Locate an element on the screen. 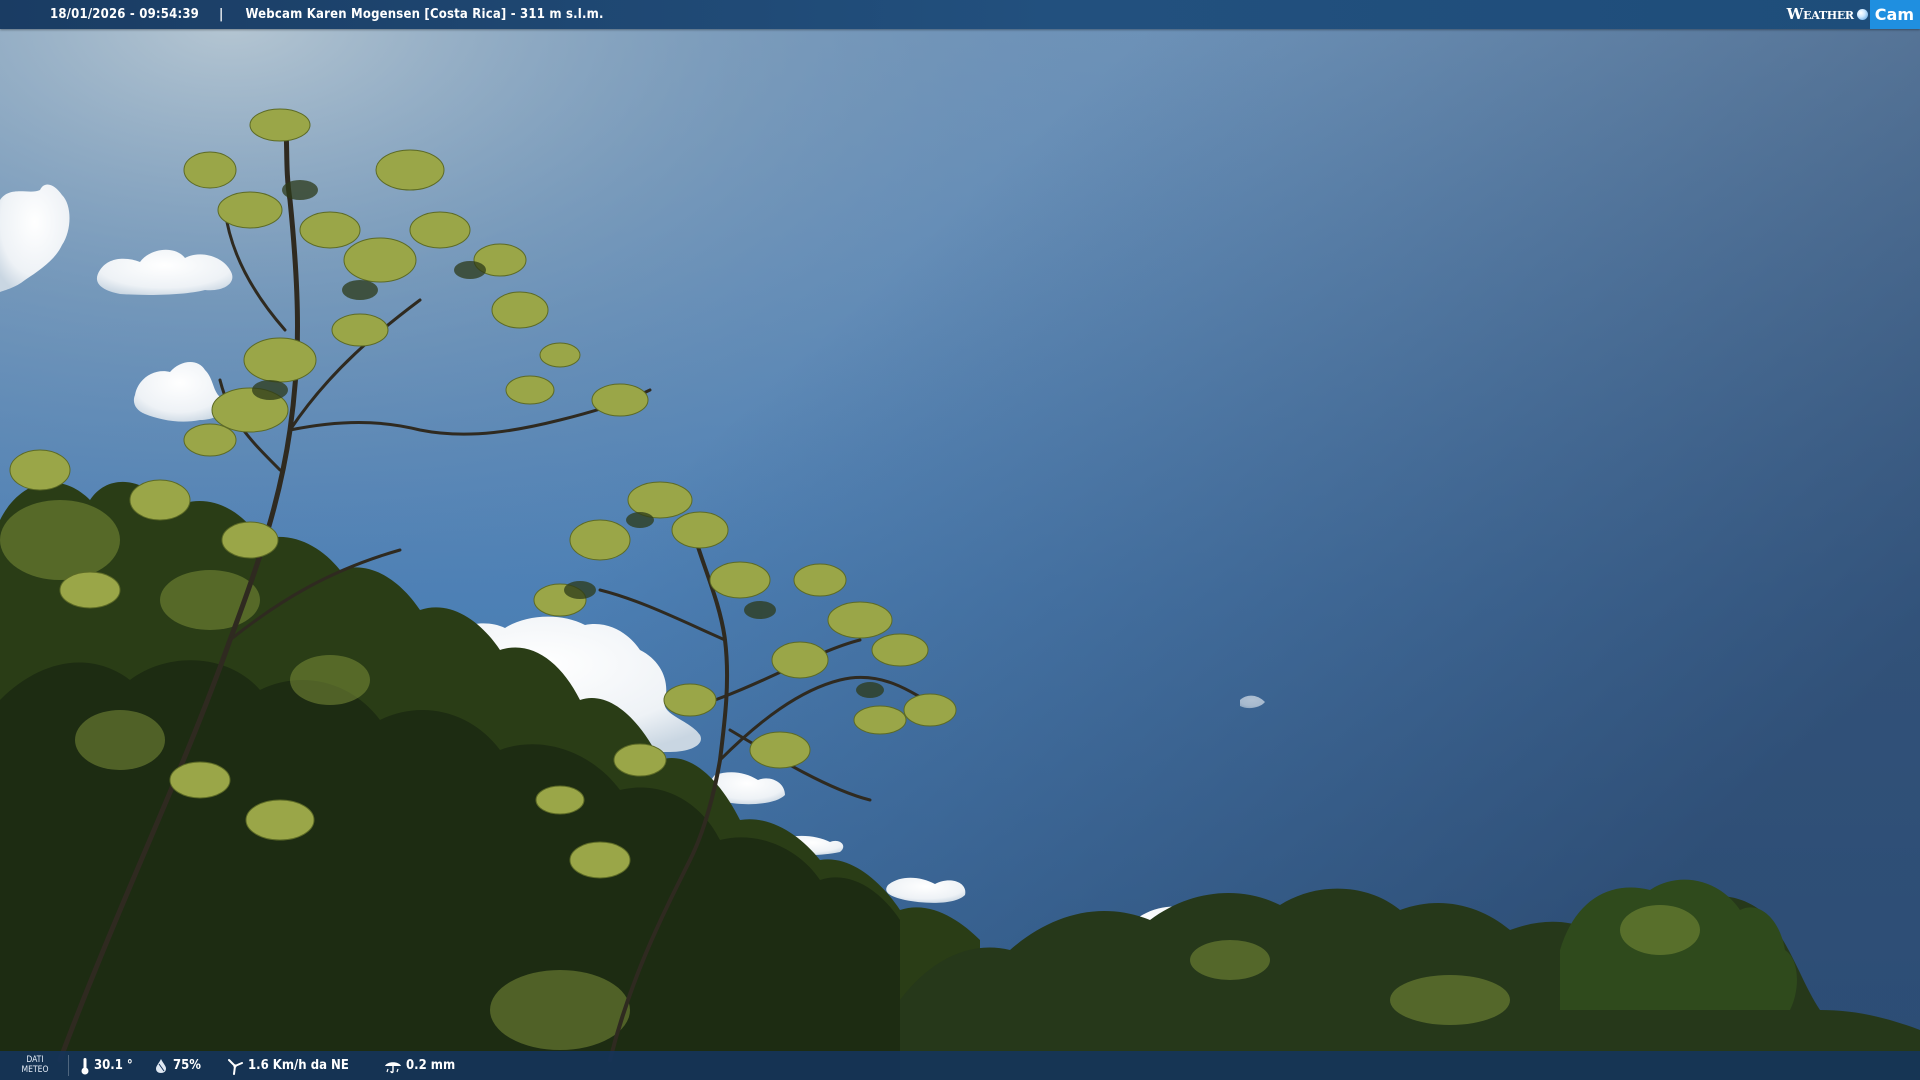 This screenshot has width=1920, height=1080. wind-reading: 1.6 Km/h da NE is located at coordinates (287, 1065).